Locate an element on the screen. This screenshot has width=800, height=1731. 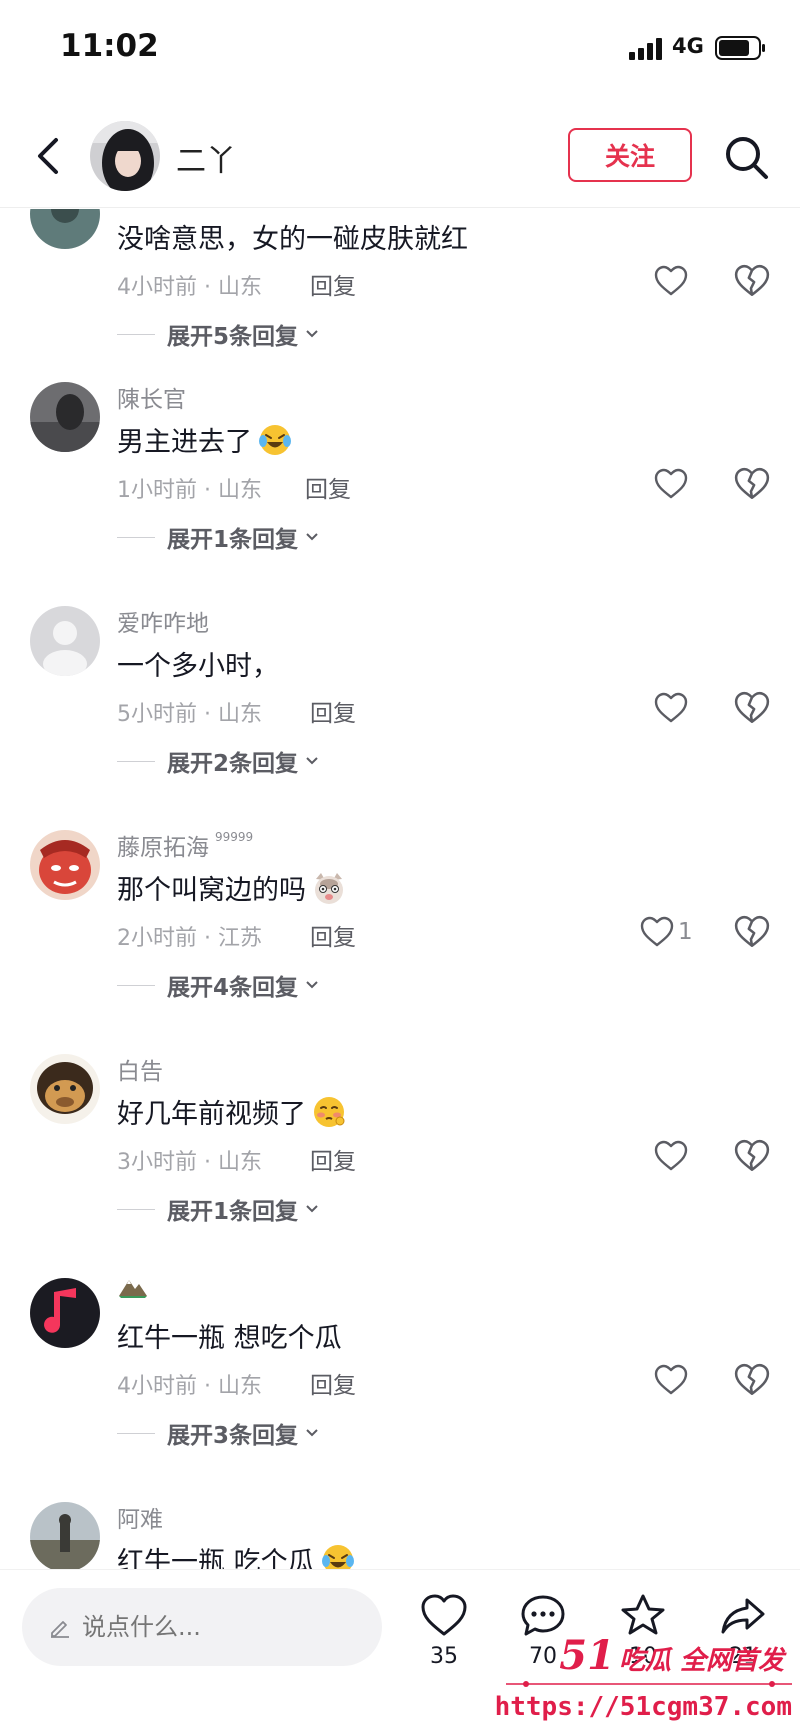
author-name: 二丫 is located at coordinates (206, 161).